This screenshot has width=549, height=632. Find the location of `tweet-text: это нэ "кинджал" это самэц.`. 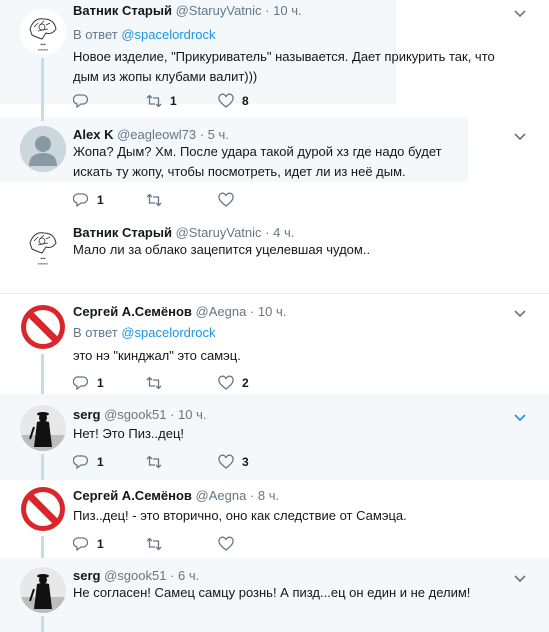

tweet-text: это нэ "кинджал" это самэц. is located at coordinates (157, 355).